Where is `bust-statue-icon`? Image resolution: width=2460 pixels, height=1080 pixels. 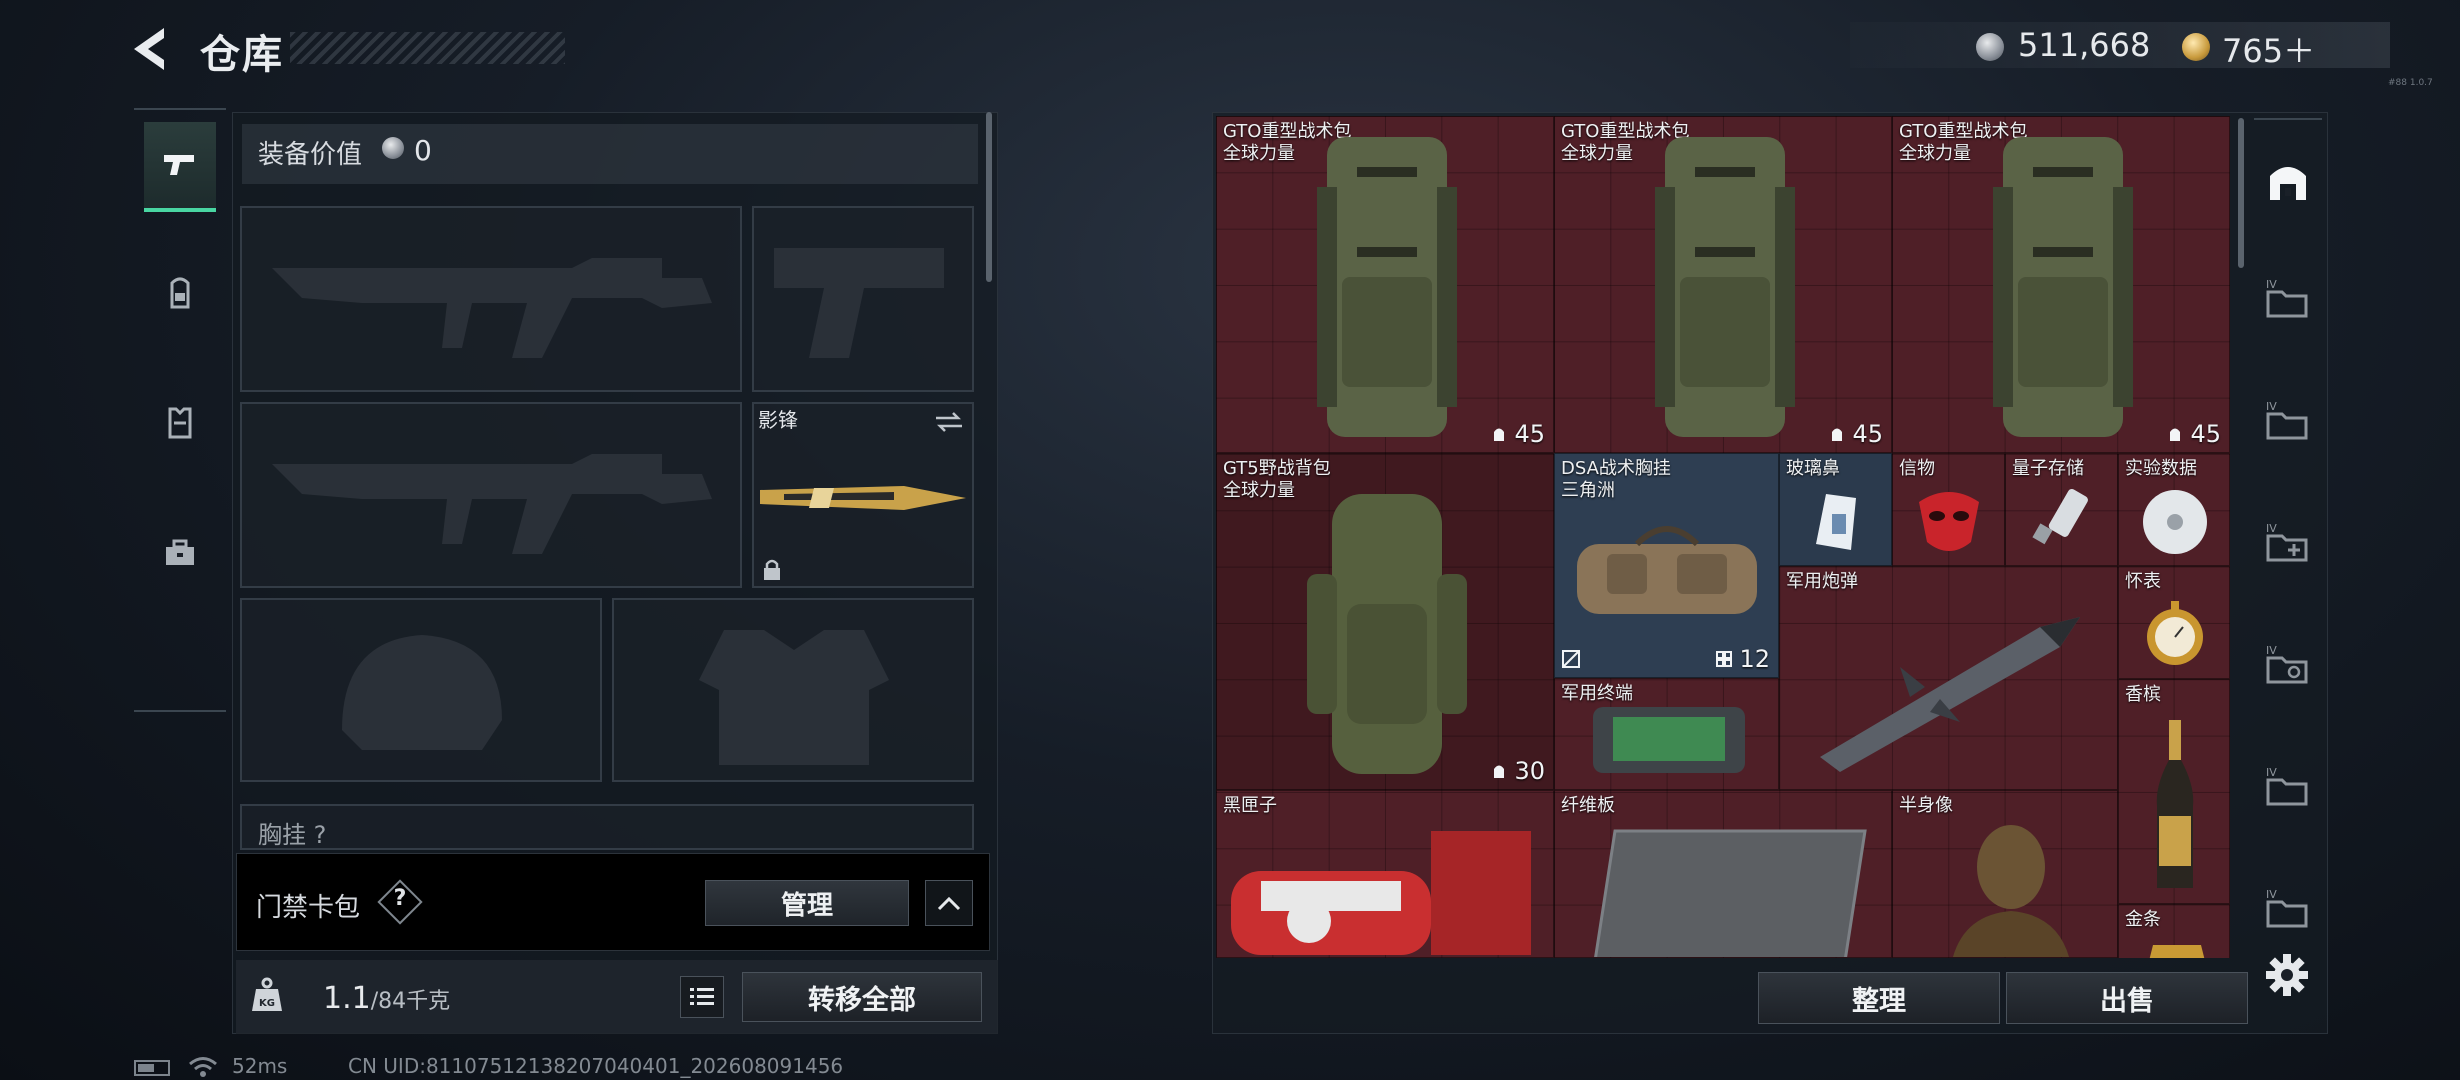 bust-statue-icon is located at coordinates (2011, 891).